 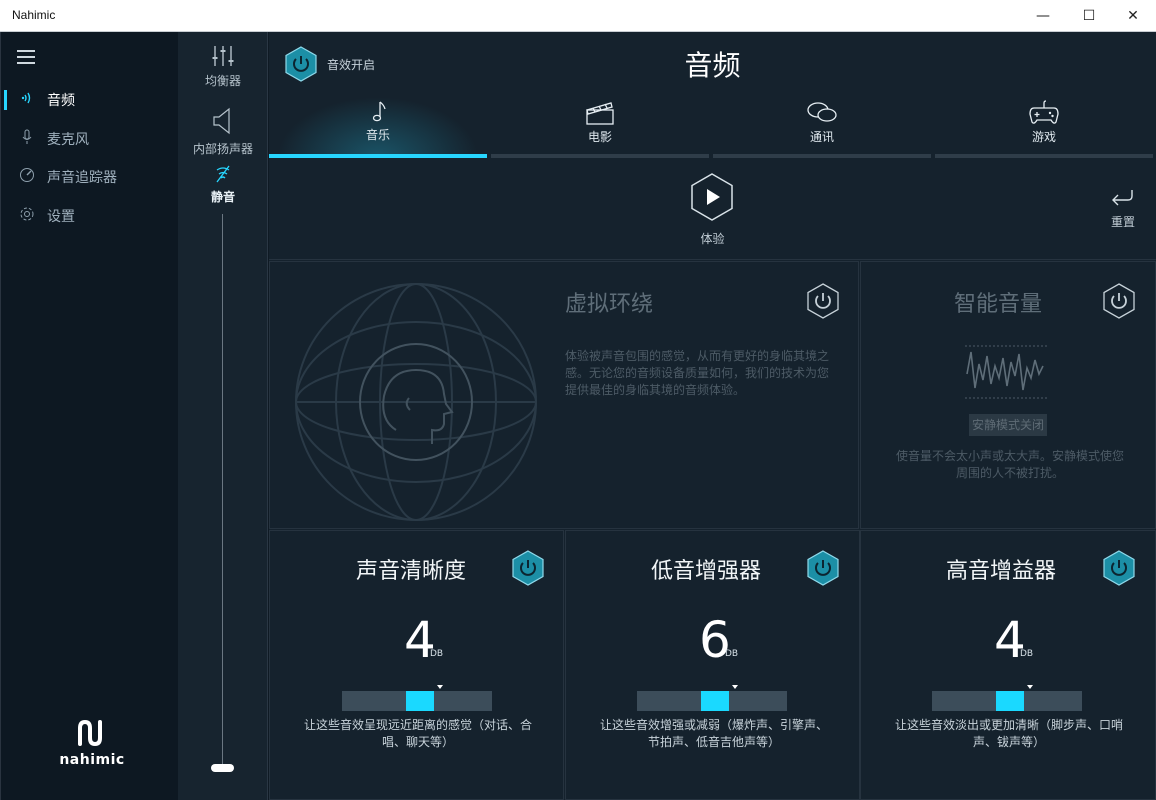 I want to click on tab-label: 音乐, so click(x=377, y=135).